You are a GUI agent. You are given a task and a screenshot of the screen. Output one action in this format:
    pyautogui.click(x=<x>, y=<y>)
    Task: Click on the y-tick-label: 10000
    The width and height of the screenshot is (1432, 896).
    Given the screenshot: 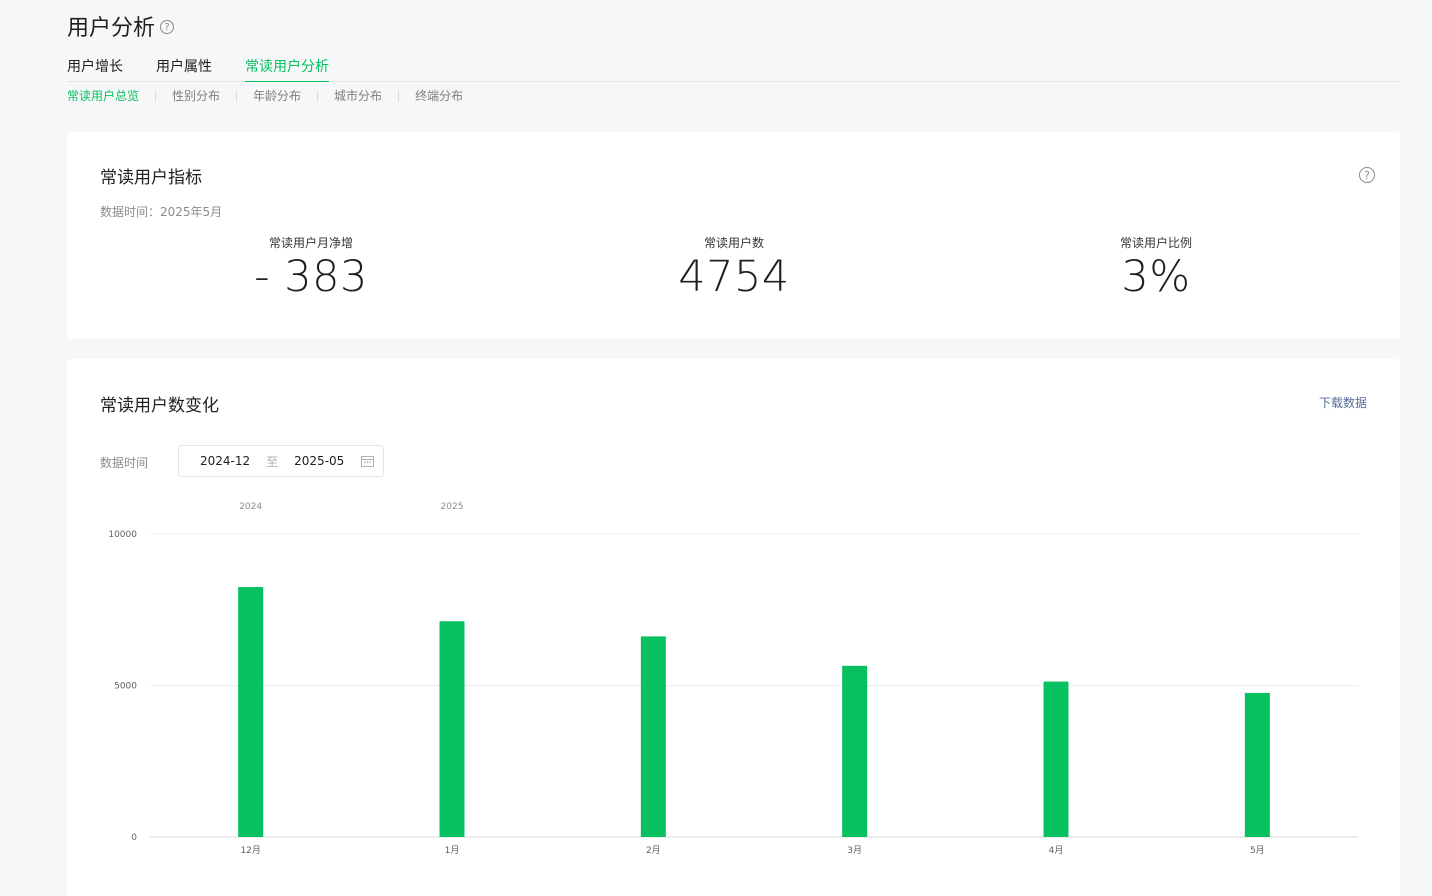 What is the action you would take?
    pyautogui.click(x=122, y=535)
    